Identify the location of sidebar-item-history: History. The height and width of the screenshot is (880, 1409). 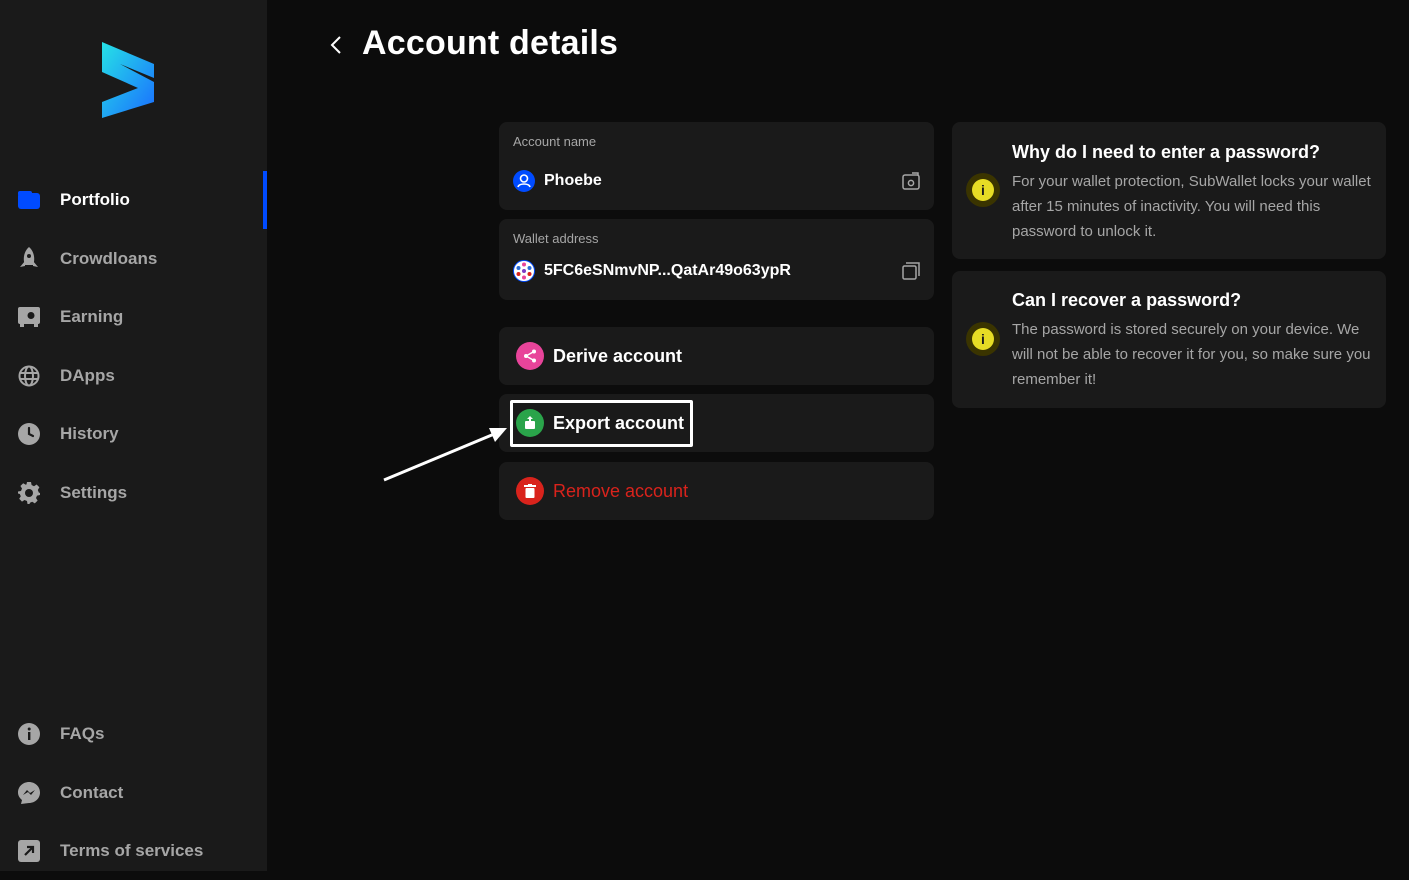
(133, 434).